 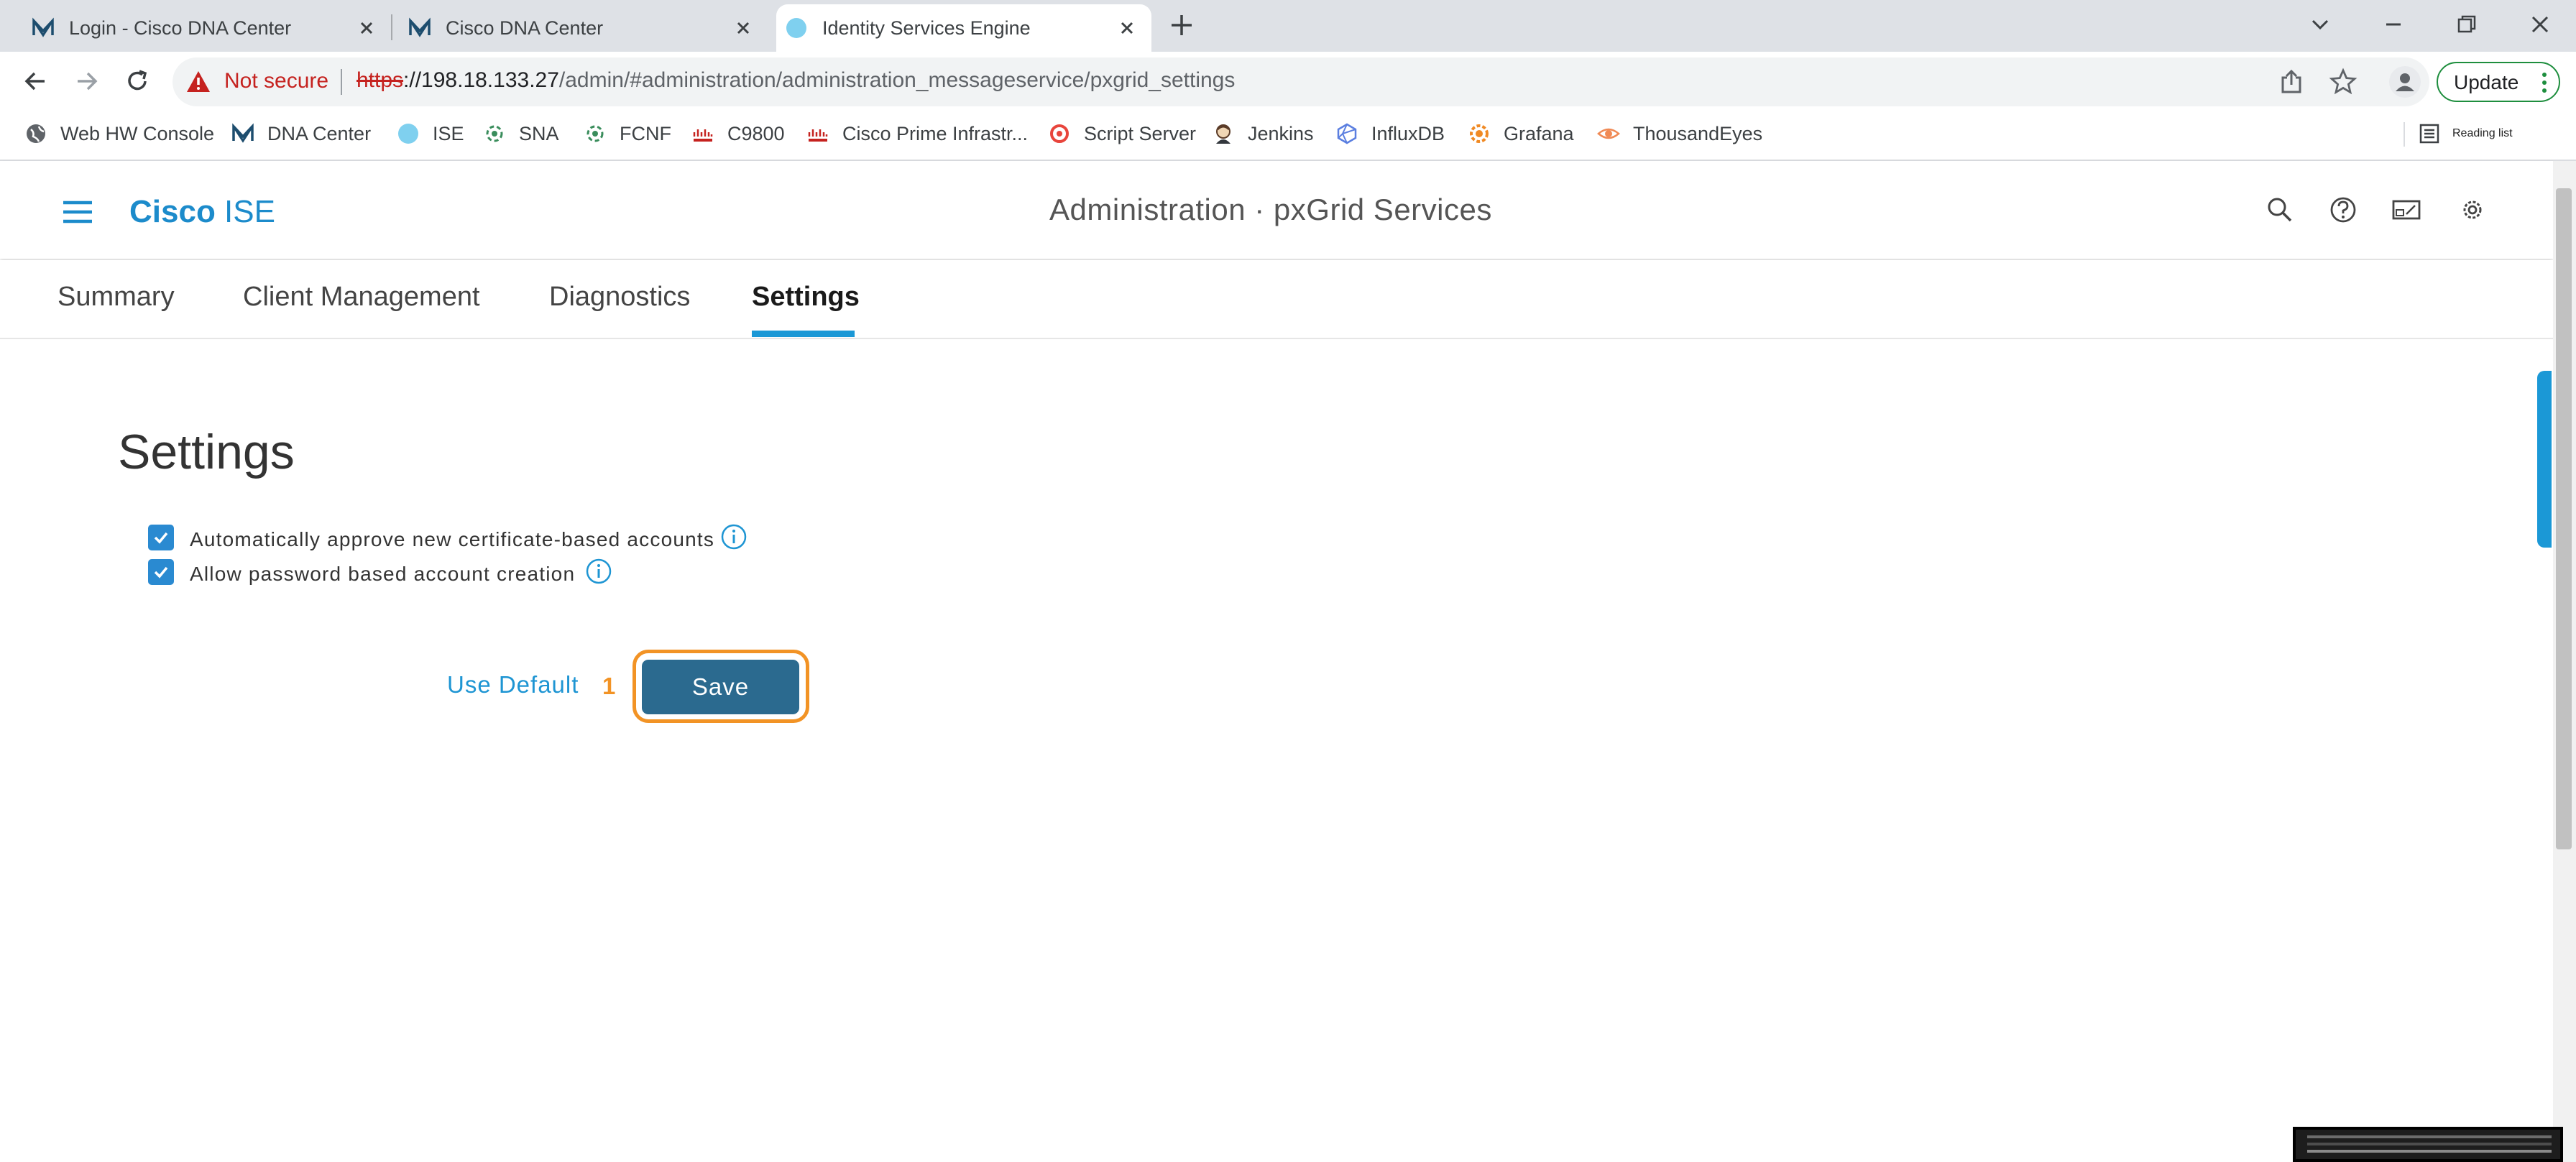 I want to click on bookmark-label: DNA Center, so click(x=319, y=133).